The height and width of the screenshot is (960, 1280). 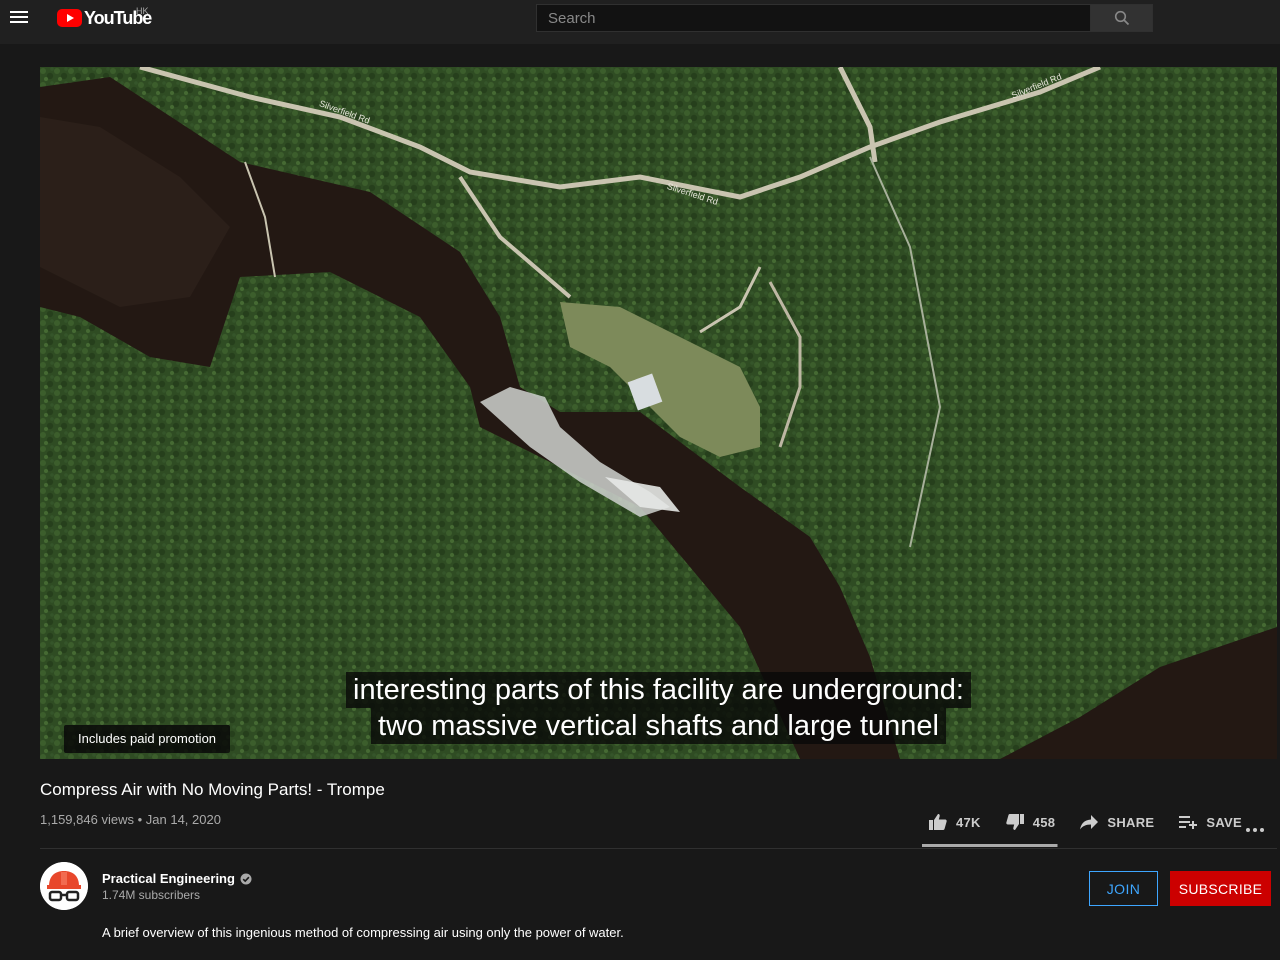 I want to click on hard-hat-logo-icon, so click(x=64, y=886).